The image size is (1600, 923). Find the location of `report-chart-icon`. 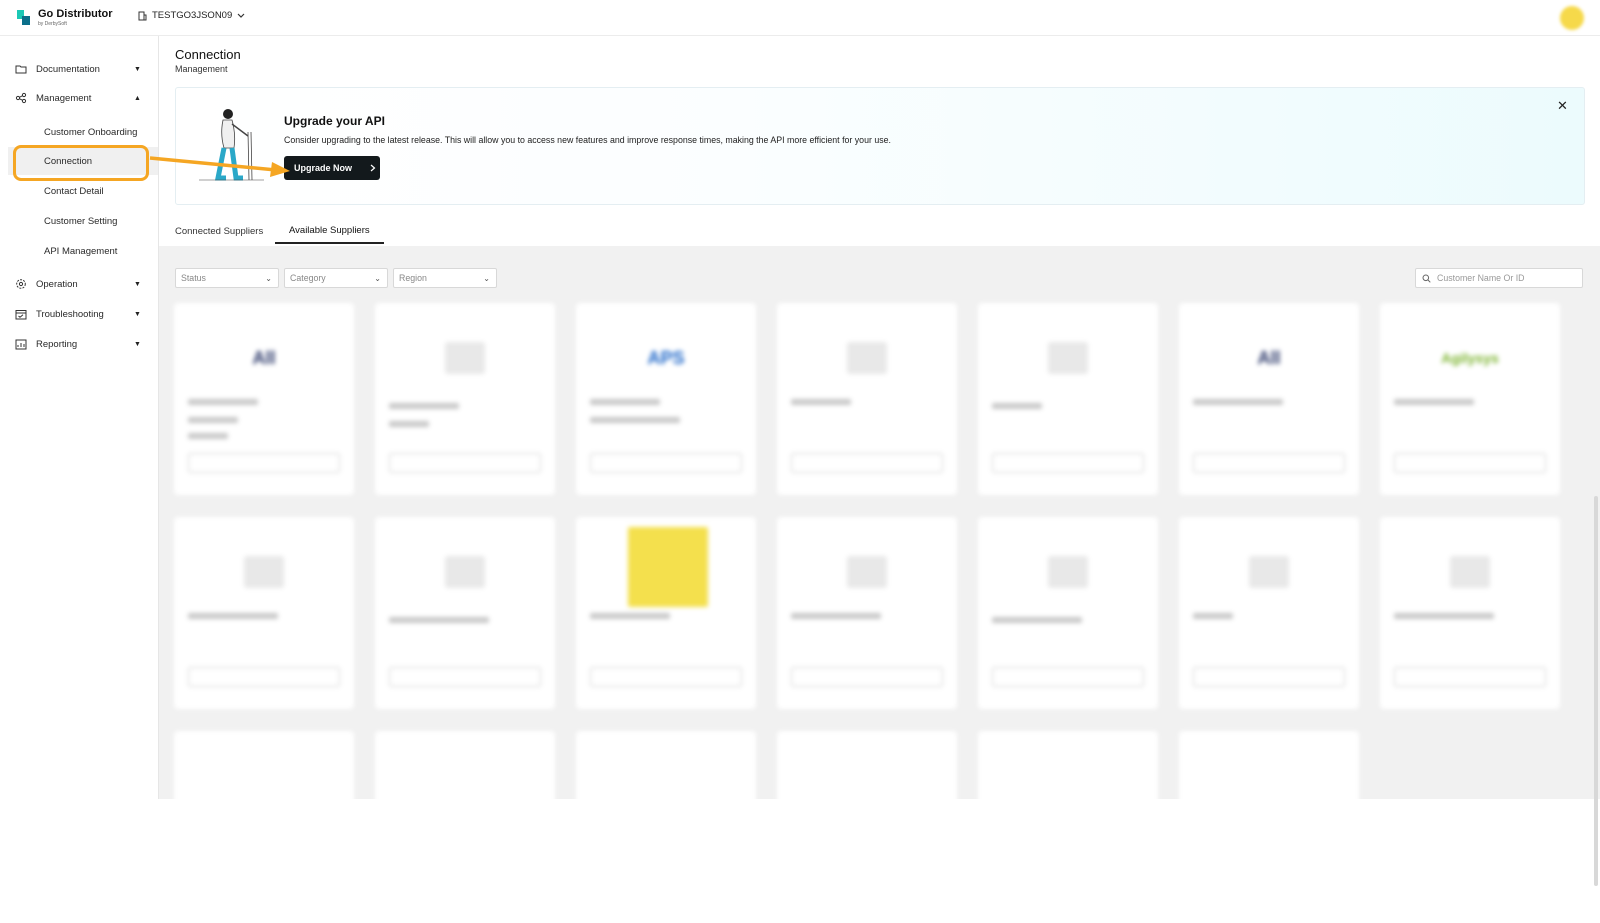

report-chart-icon is located at coordinates (21, 344).